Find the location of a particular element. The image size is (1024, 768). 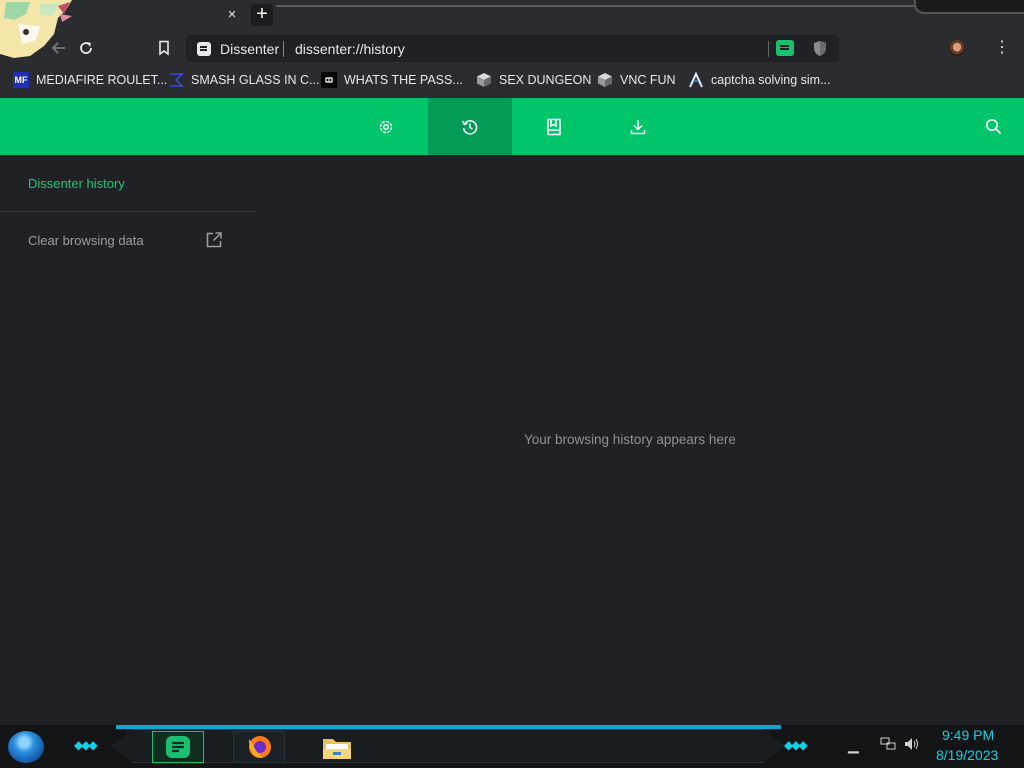

bookmark-item: SEX DUNGEON is located at coordinates (533, 80).